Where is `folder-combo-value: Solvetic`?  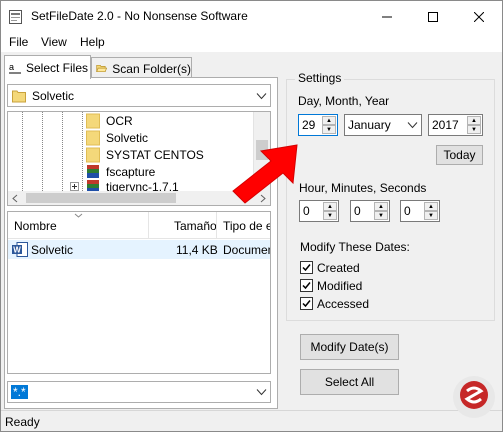
folder-combo-value: Solvetic is located at coordinates (53, 95).